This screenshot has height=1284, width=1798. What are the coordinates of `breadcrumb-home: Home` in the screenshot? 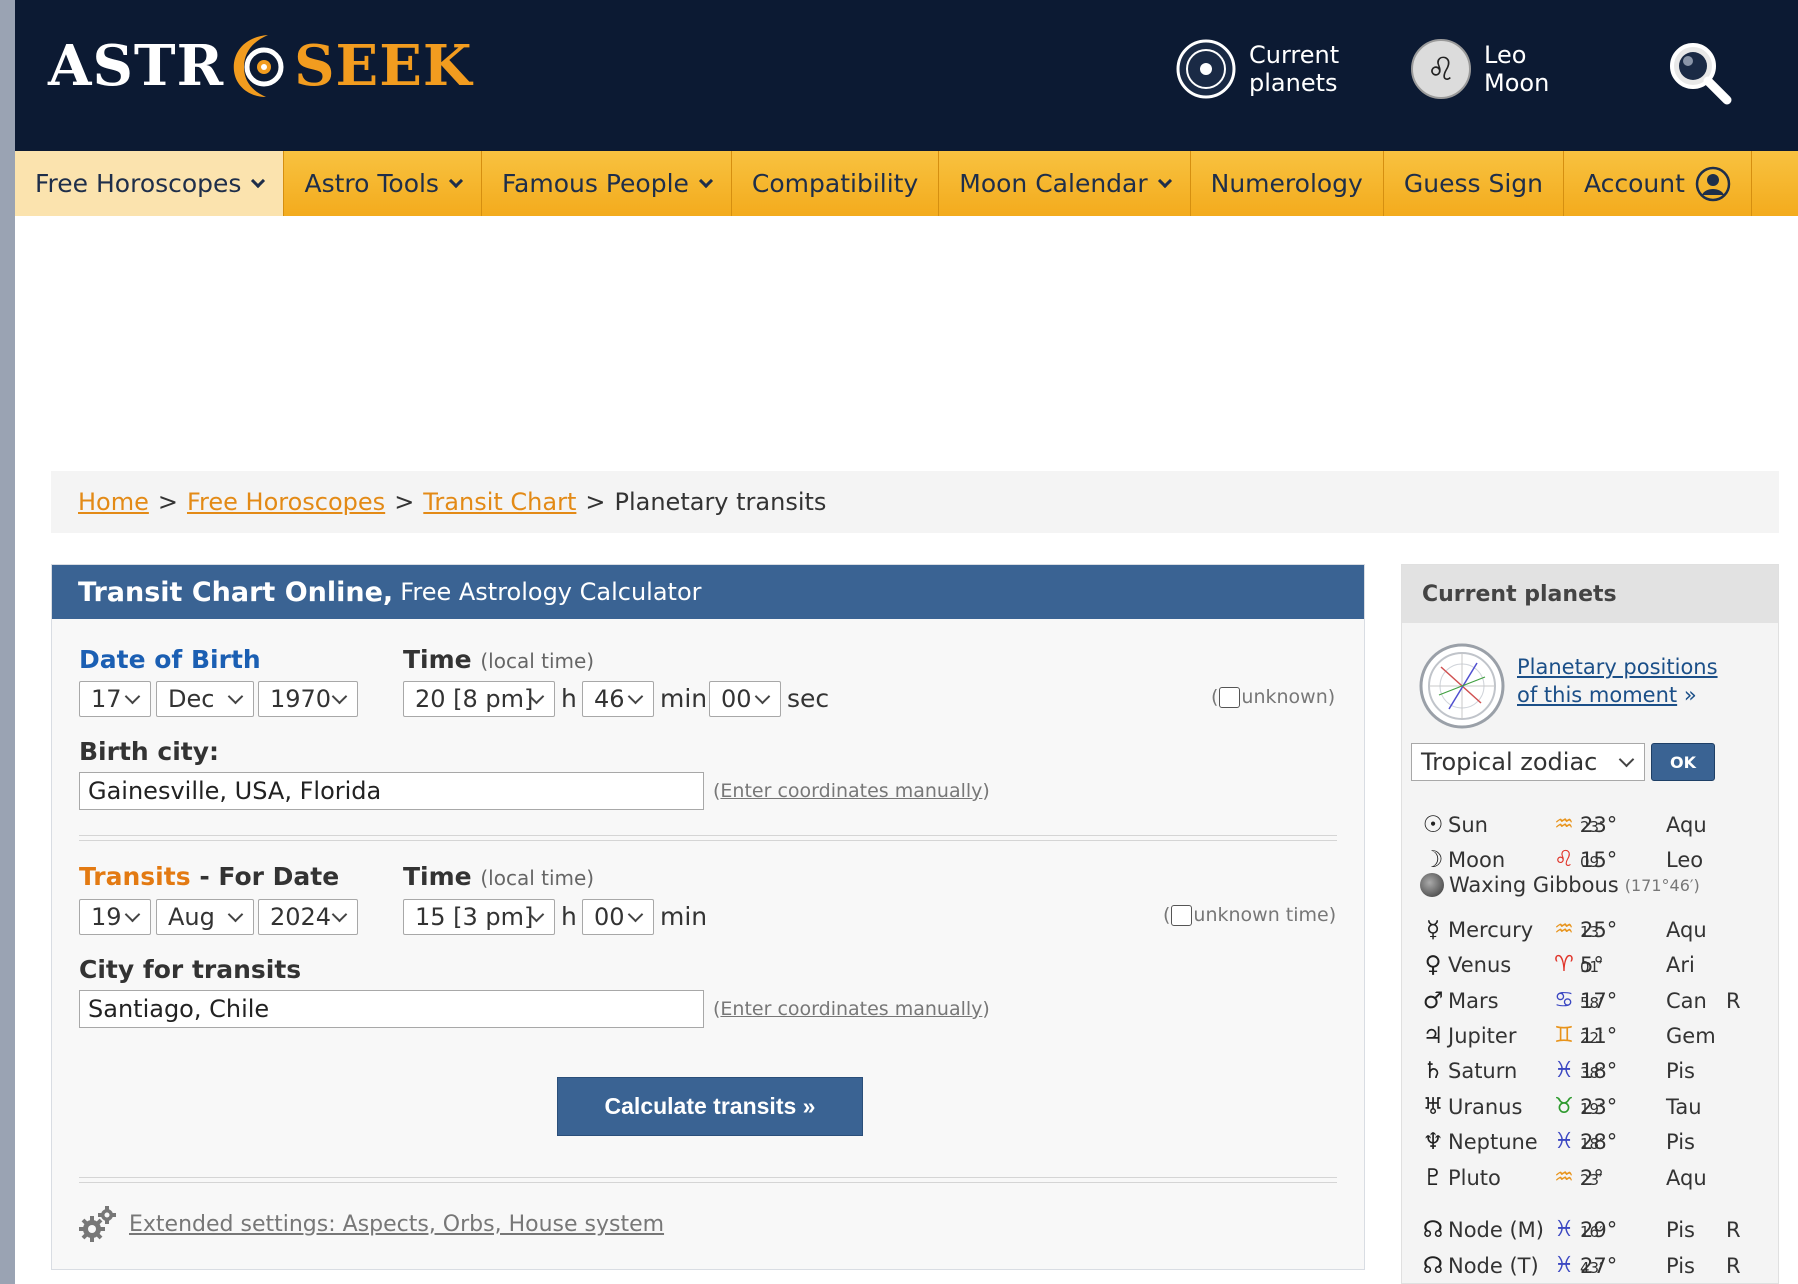 It's located at (113, 502).